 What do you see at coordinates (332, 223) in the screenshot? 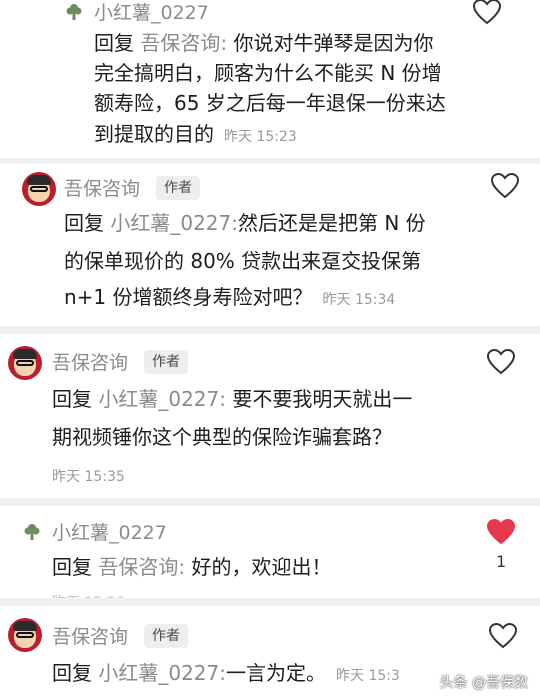
I see `comment-line: 然后还是是把第 N 份` at bounding box center [332, 223].